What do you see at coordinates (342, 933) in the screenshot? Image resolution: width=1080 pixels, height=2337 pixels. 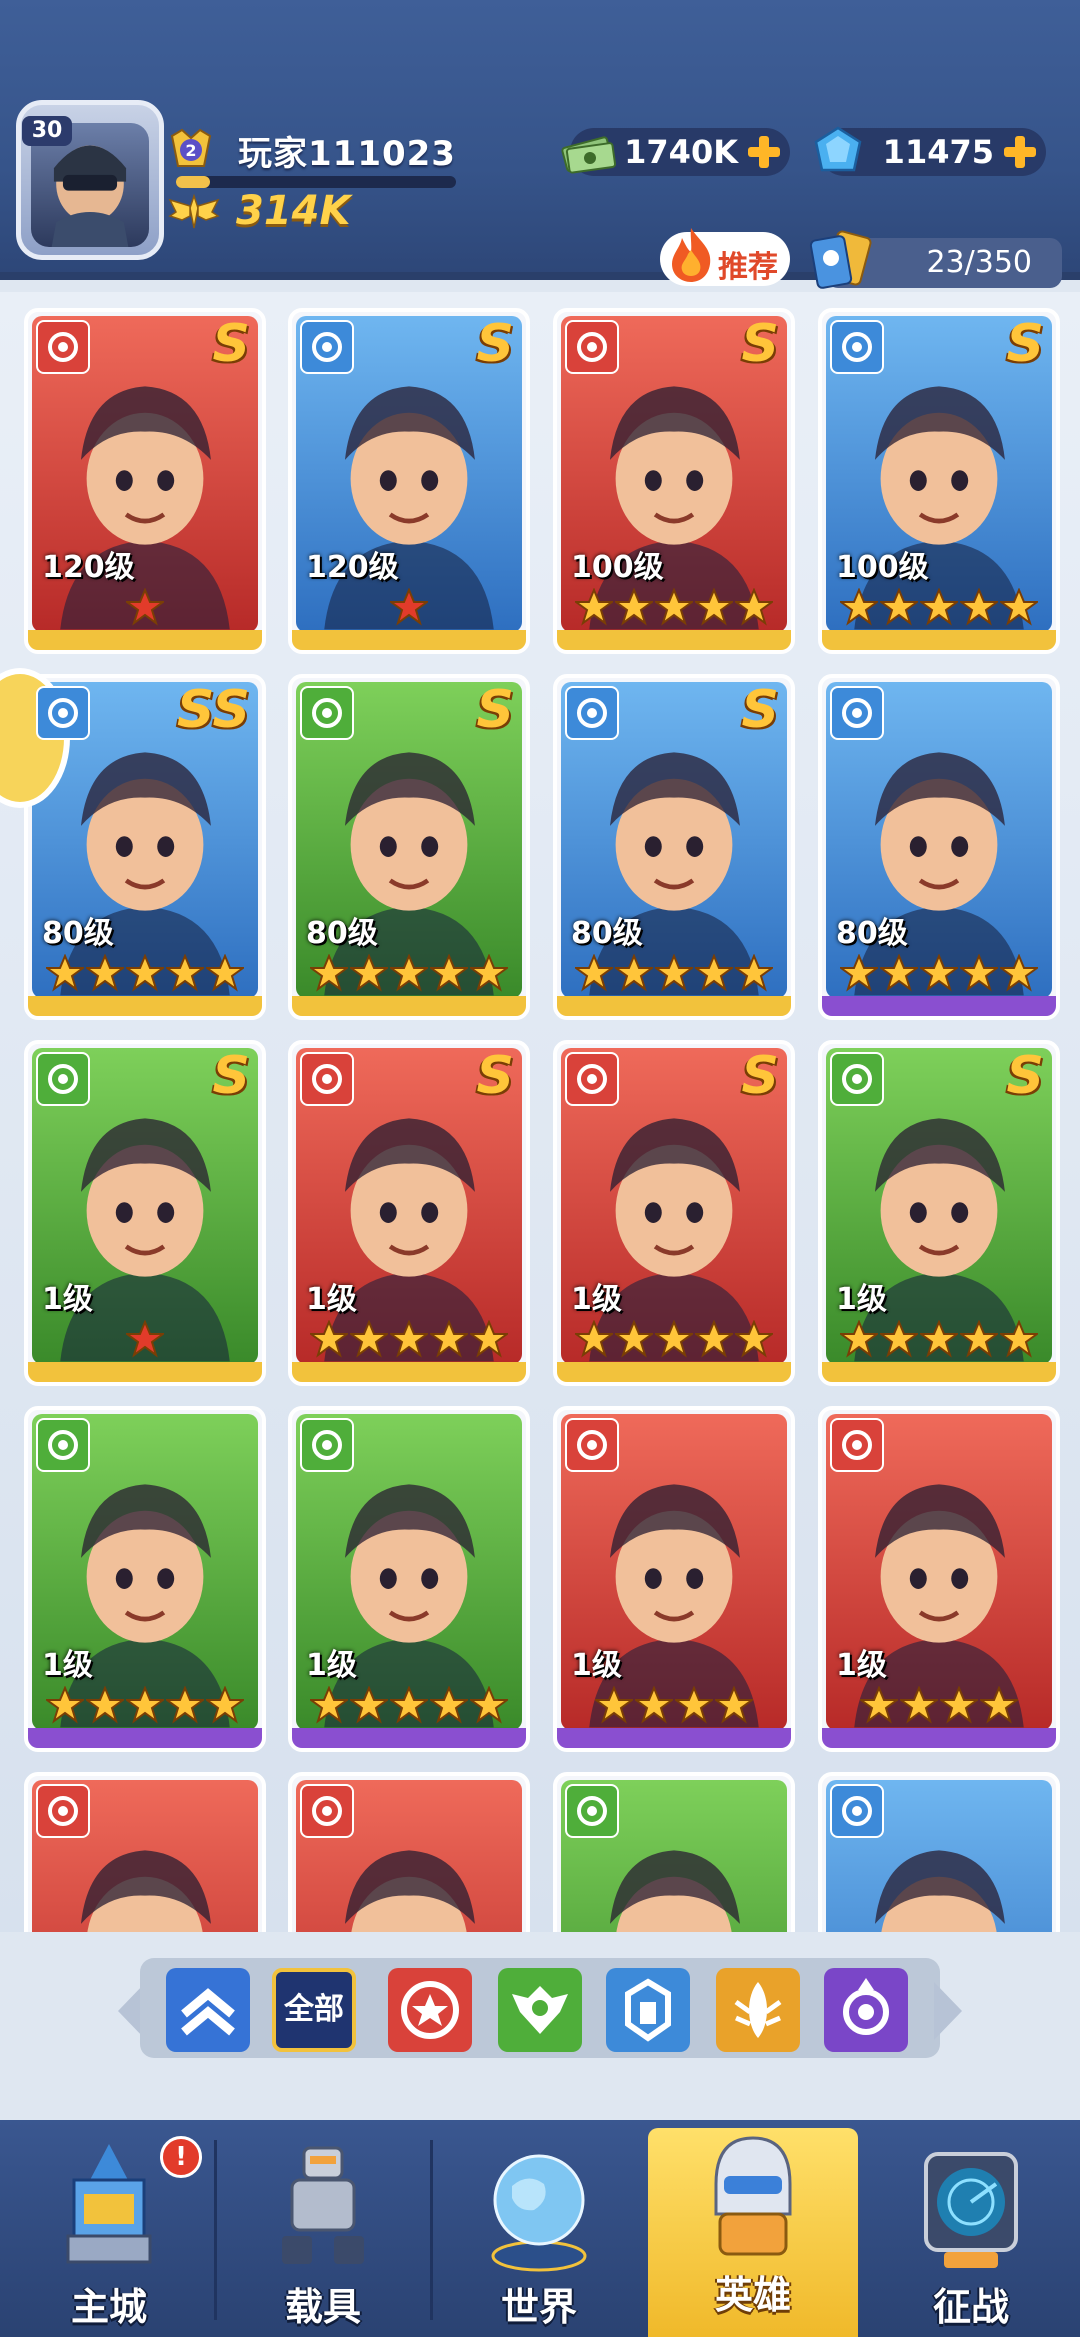 I see `hero-level: 80级` at bounding box center [342, 933].